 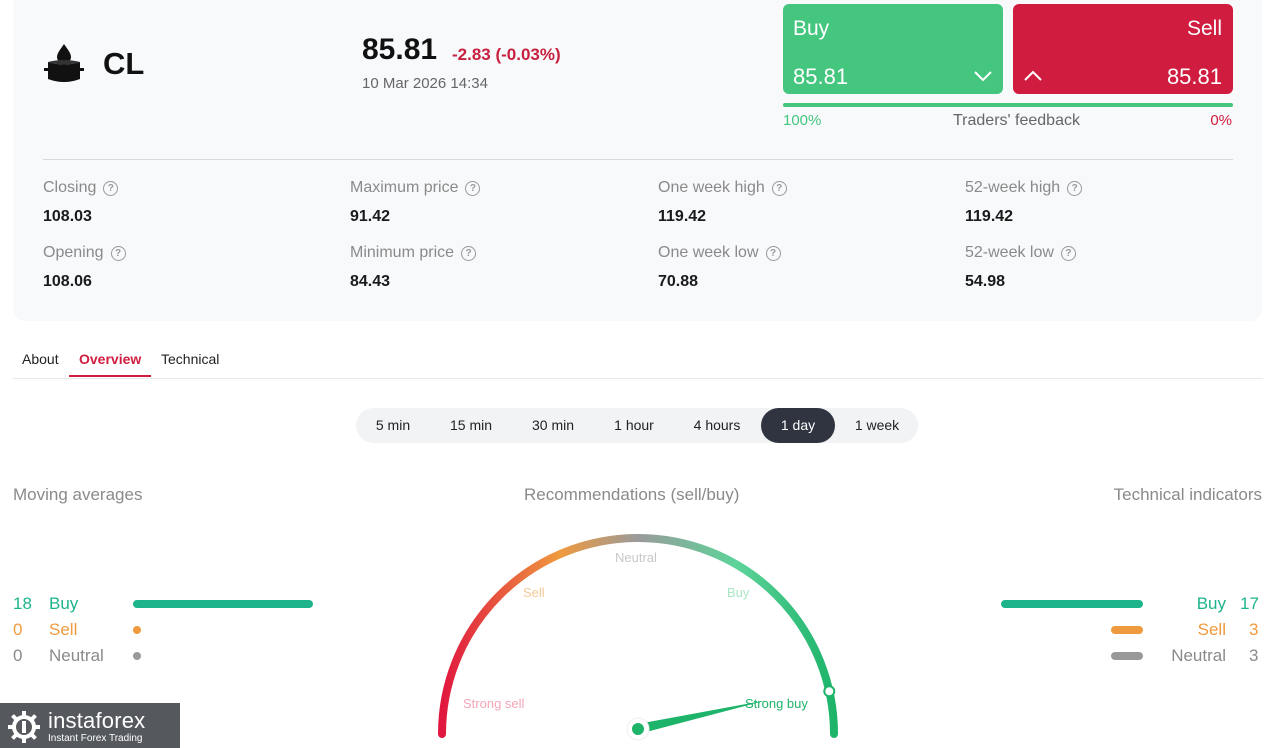 What do you see at coordinates (471, 425) in the screenshot?
I see `period-15-min: 15 min` at bounding box center [471, 425].